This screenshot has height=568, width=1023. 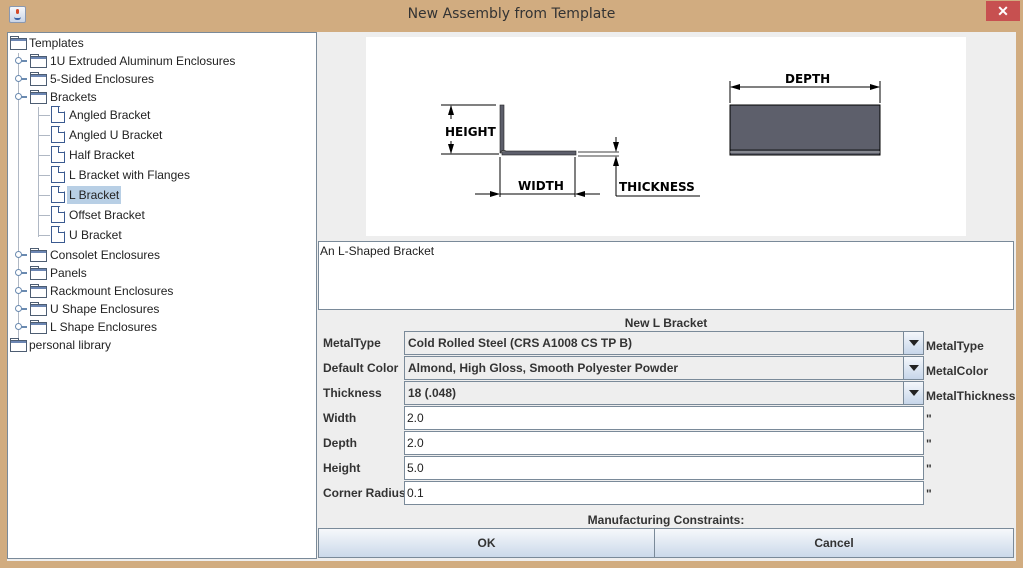 What do you see at coordinates (538, 130) in the screenshot?
I see `l-profile` at bounding box center [538, 130].